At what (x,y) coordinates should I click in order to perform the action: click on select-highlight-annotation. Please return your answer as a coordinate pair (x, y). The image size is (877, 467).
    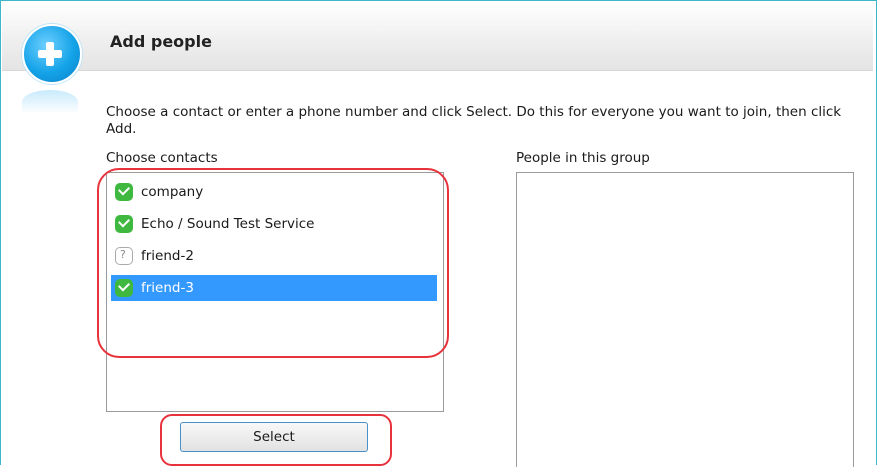
    Looking at the image, I should click on (276, 440).